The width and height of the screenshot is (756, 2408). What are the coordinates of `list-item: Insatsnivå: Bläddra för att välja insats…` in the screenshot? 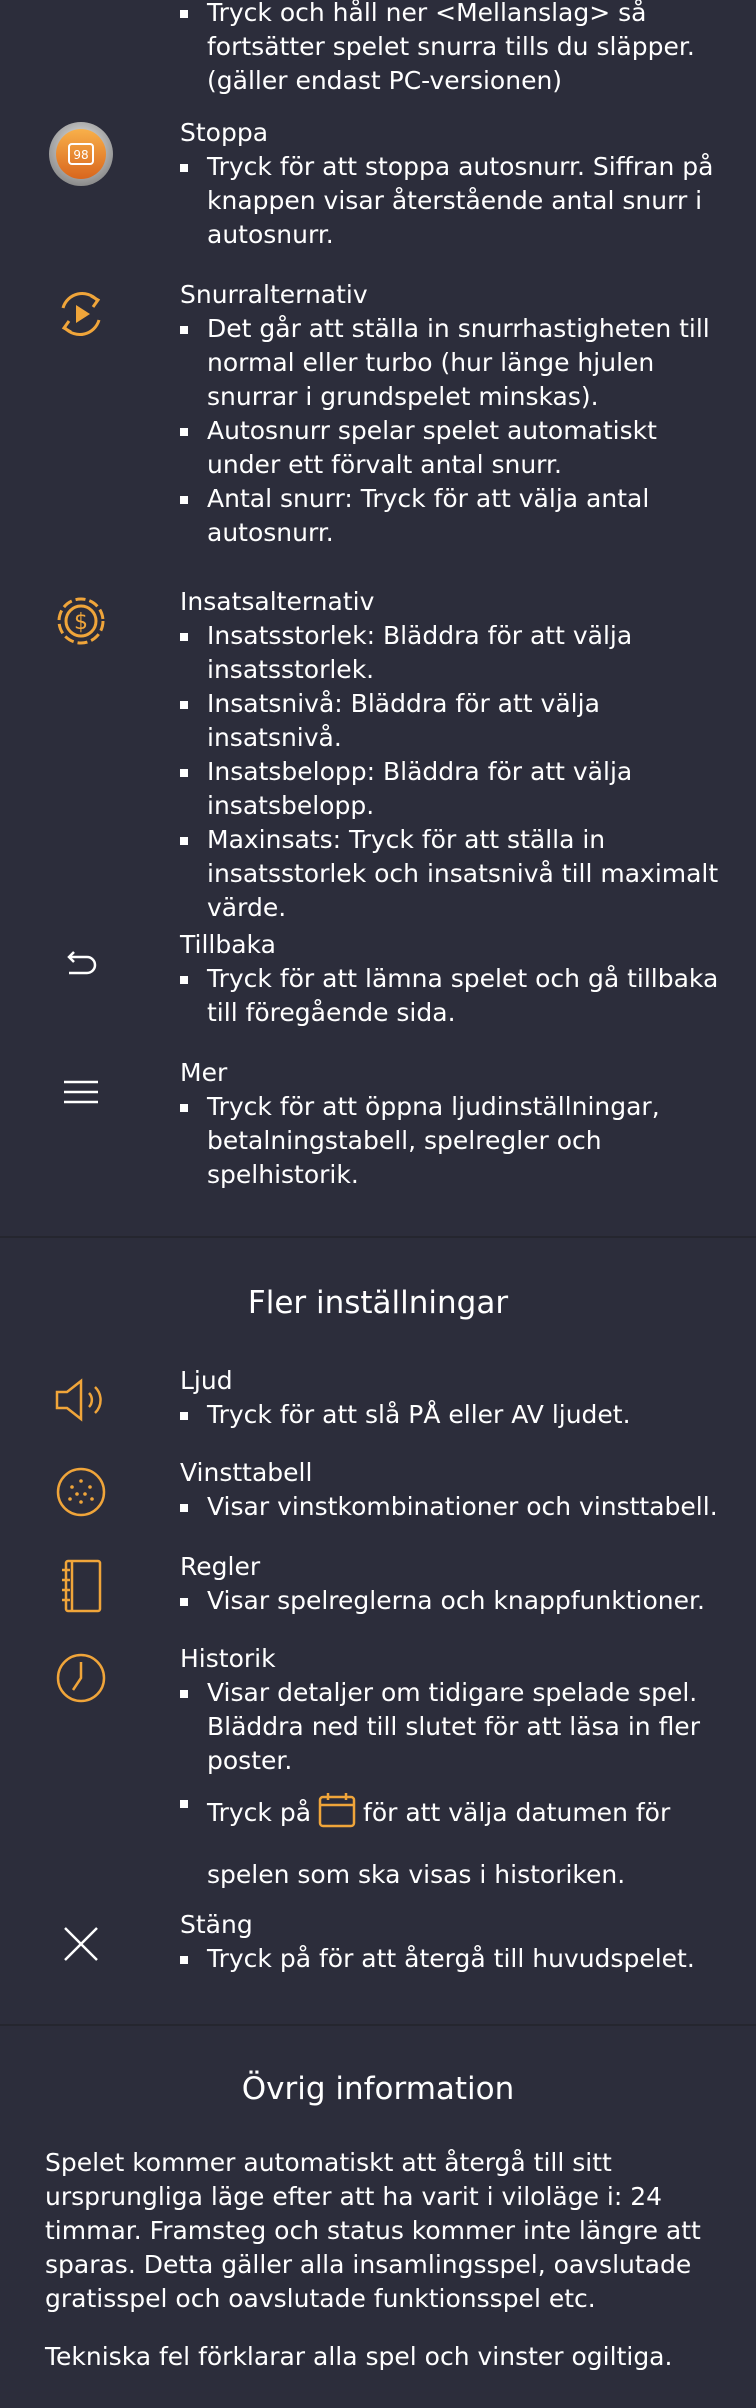 It's located at (450, 721).